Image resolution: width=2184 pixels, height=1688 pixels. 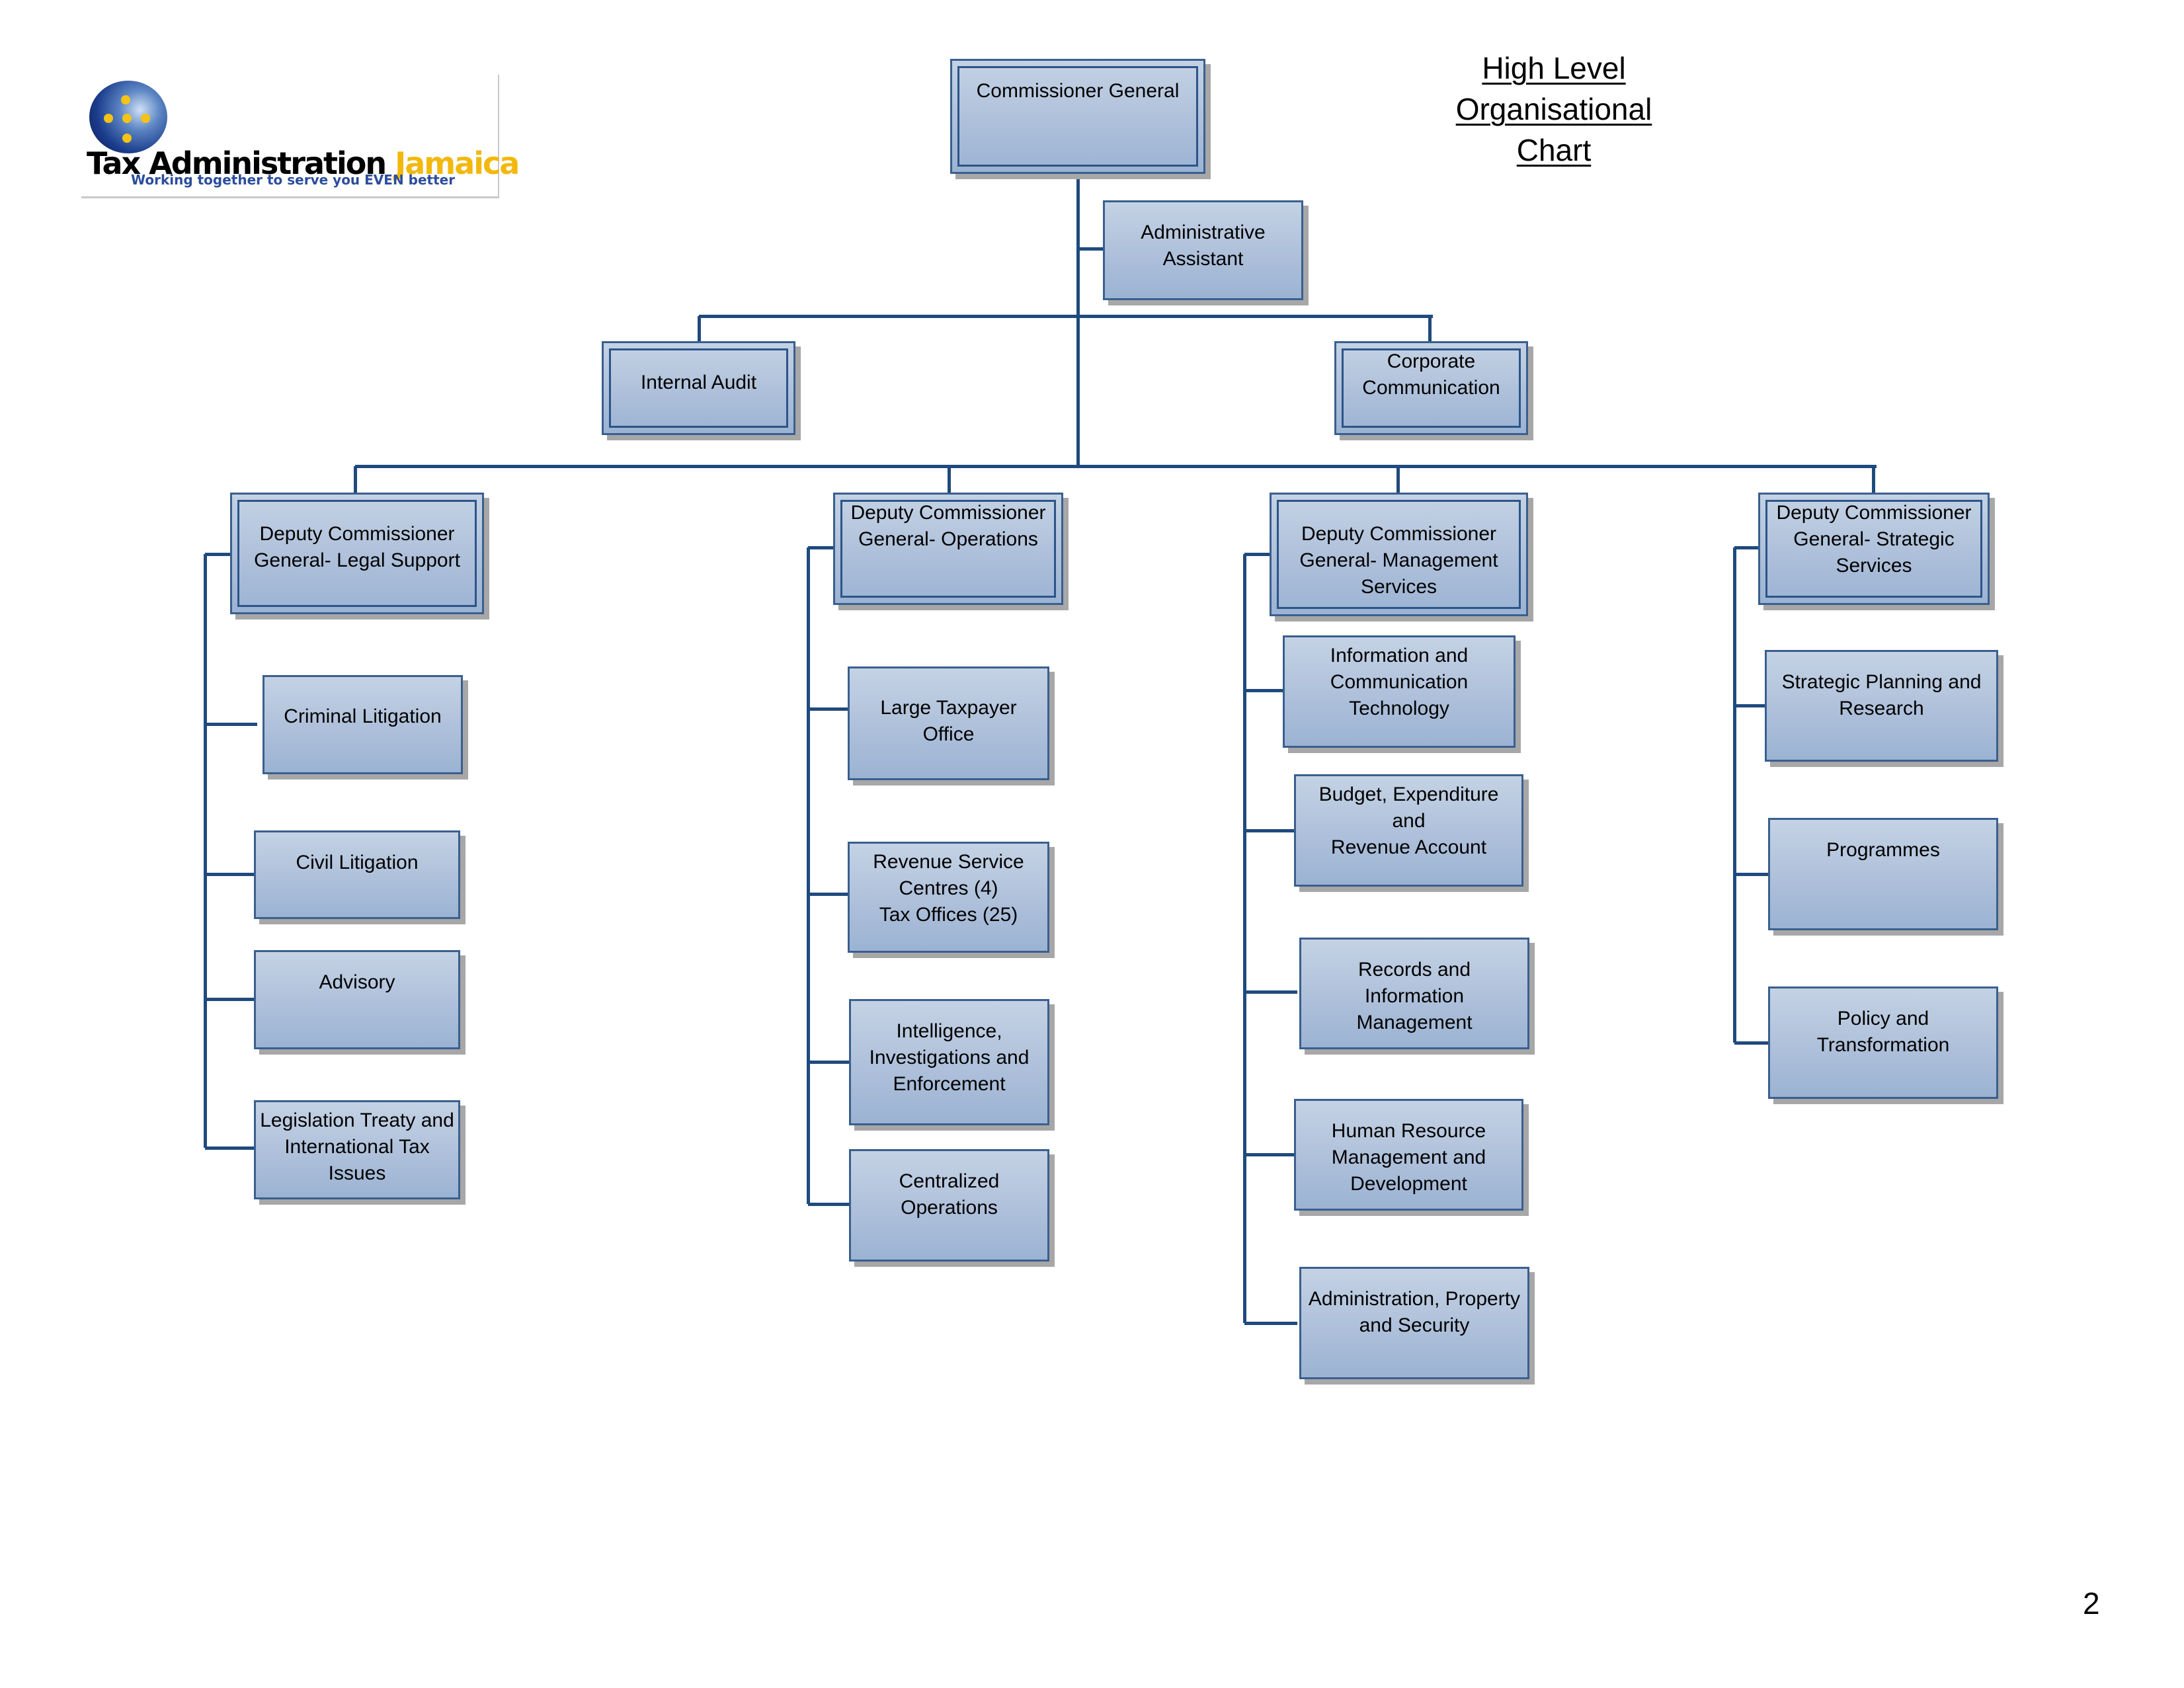 What do you see at coordinates (128, 117) in the screenshot?
I see `globe-icon` at bounding box center [128, 117].